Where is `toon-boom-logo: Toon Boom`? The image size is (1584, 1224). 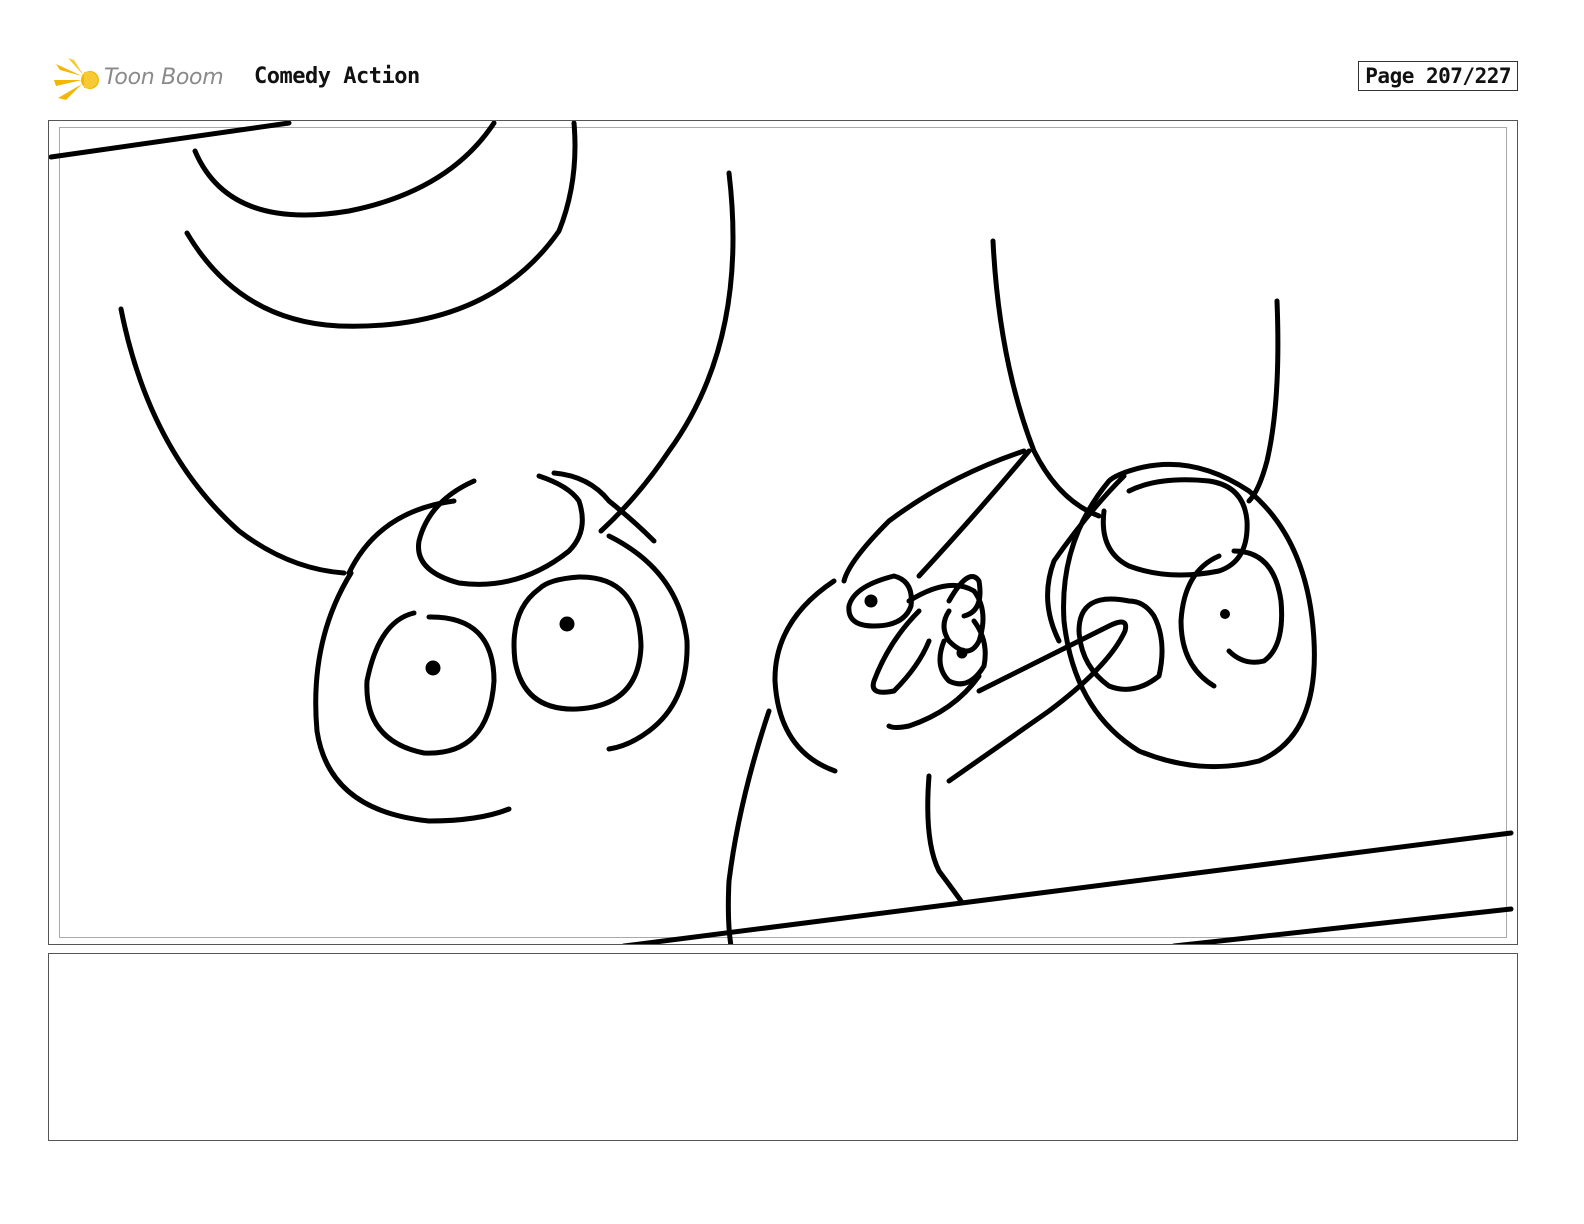 toon-boom-logo: Toon Boom is located at coordinates (147, 81).